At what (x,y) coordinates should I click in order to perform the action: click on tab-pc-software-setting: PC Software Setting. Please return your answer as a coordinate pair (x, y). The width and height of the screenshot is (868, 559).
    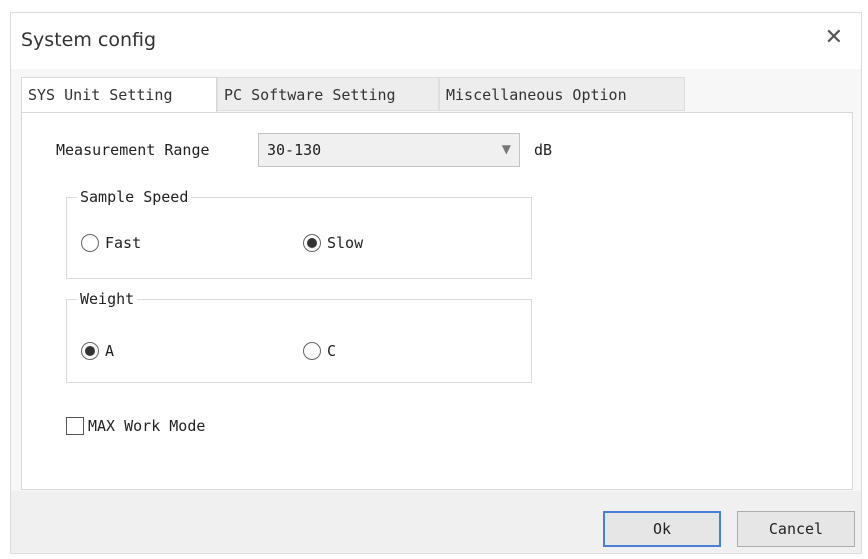
    Looking at the image, I should click on (328, 94).